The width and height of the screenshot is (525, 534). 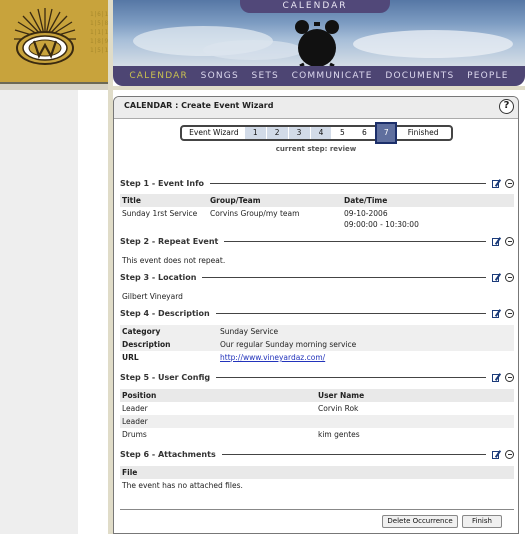 What do you see at coordinates (419, 76) in the screenshot?
I see `nav-documents: DOCUMENTS` at bounding box center [419, 76].